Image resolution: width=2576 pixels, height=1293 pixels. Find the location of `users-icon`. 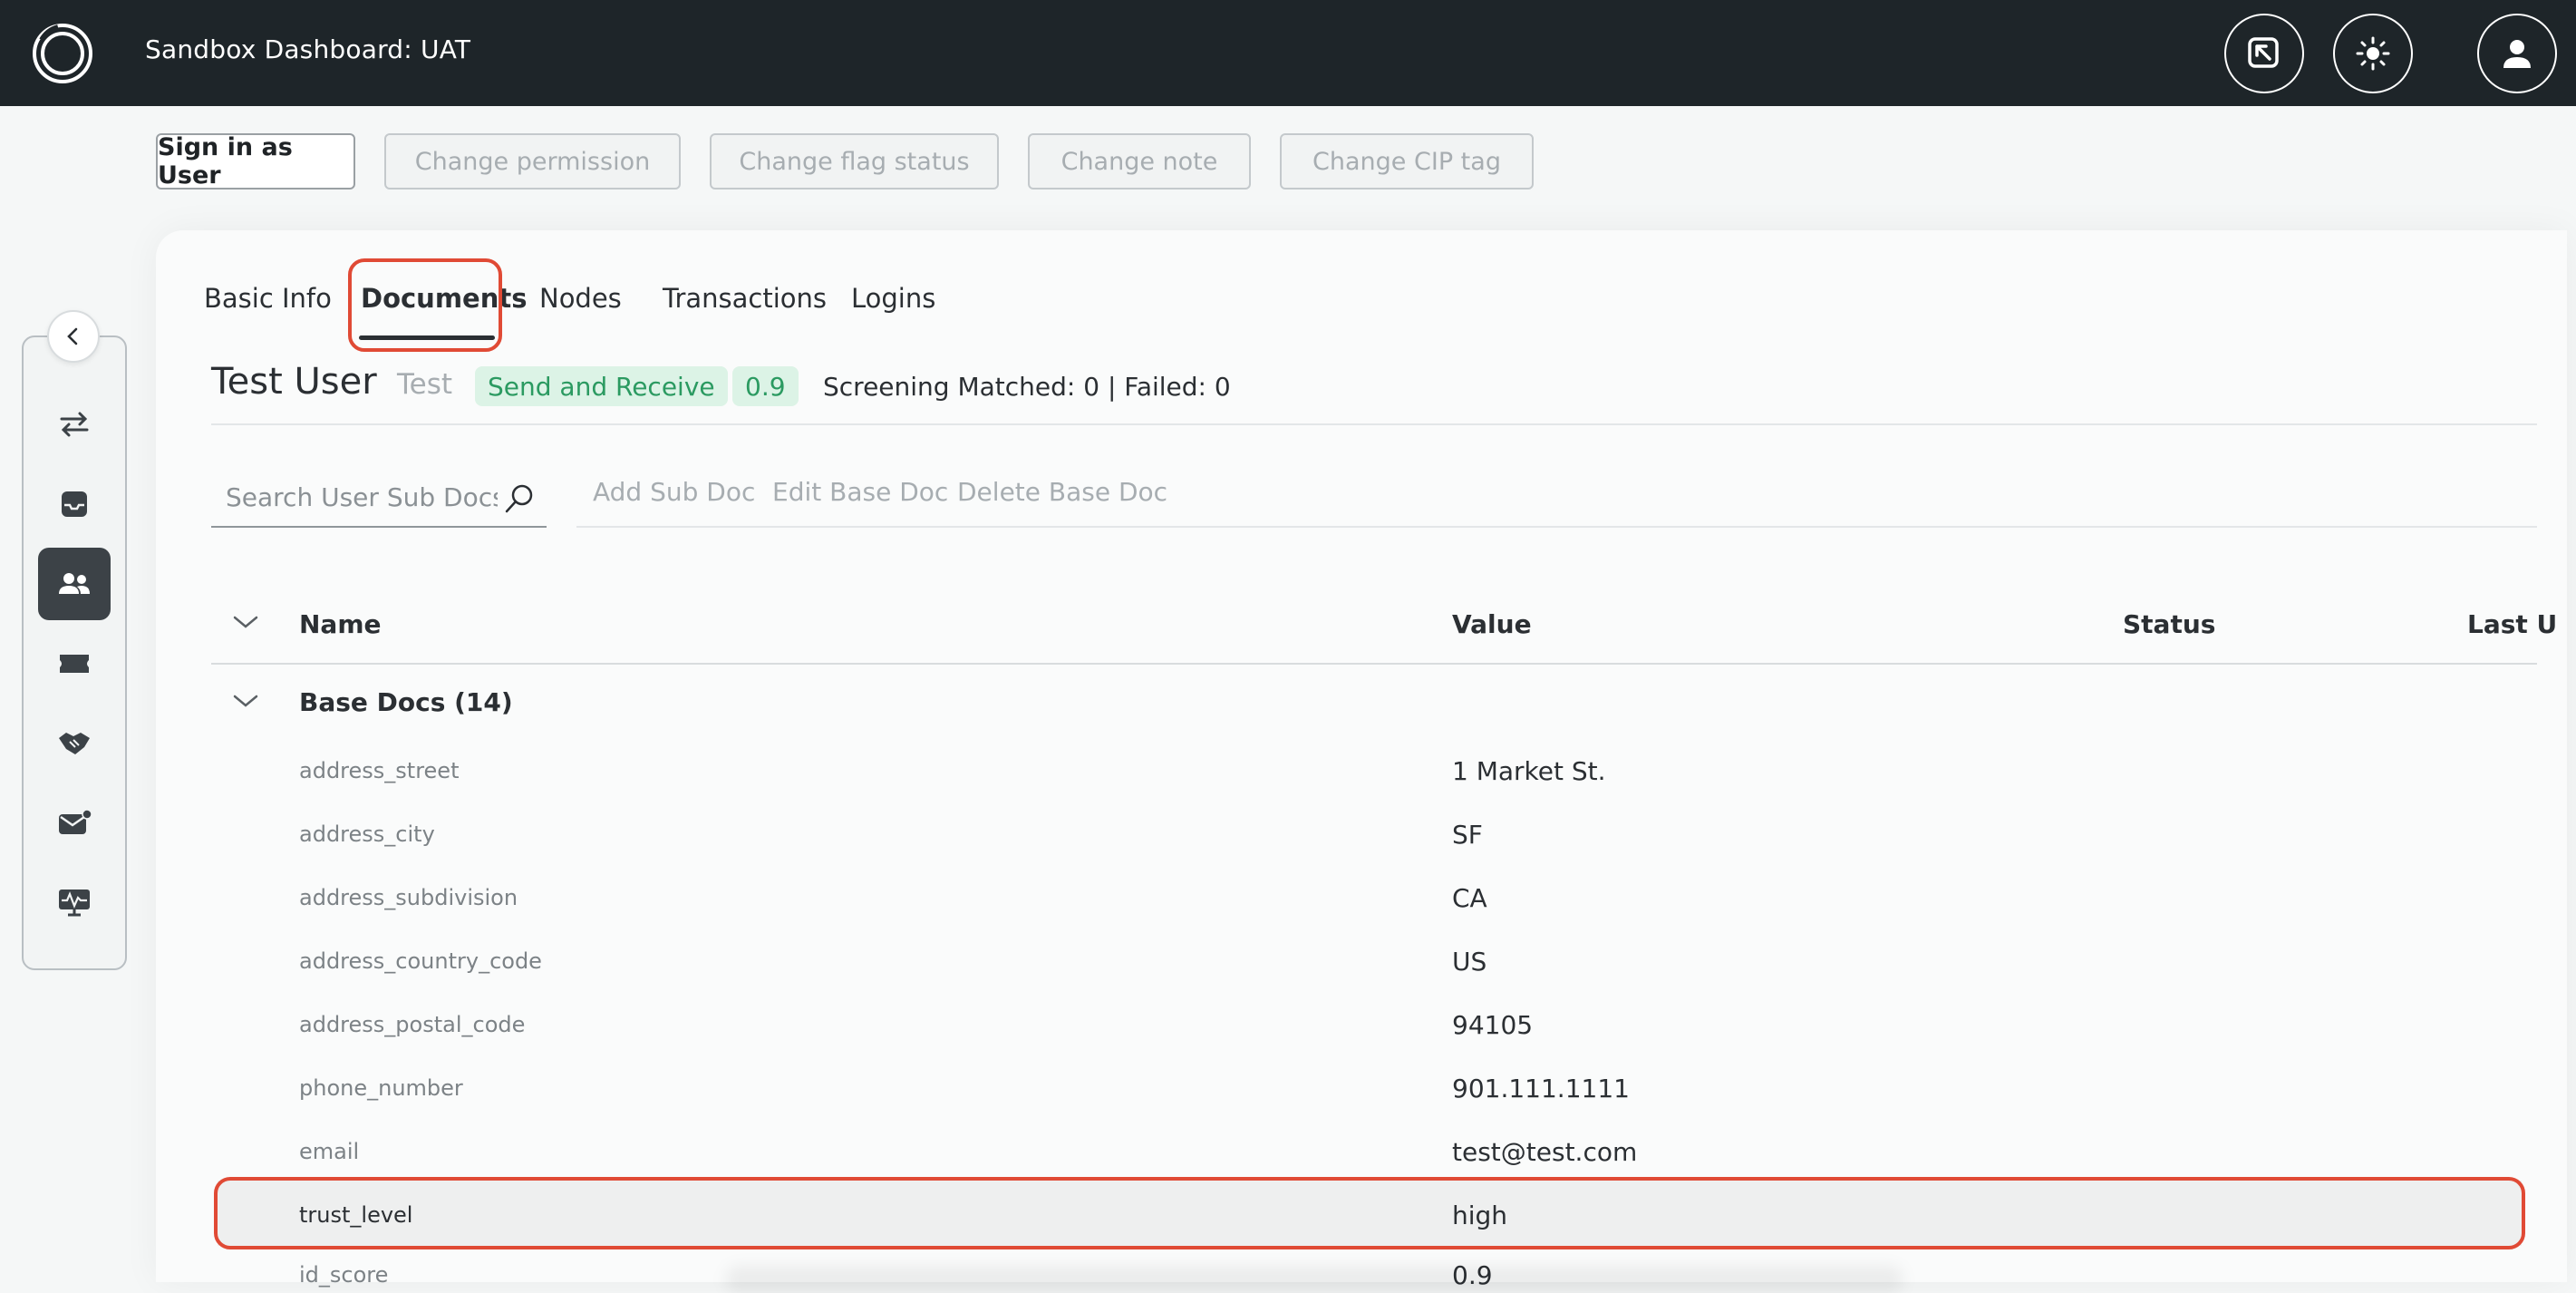

users-icon is located at coordinates (74, 584).